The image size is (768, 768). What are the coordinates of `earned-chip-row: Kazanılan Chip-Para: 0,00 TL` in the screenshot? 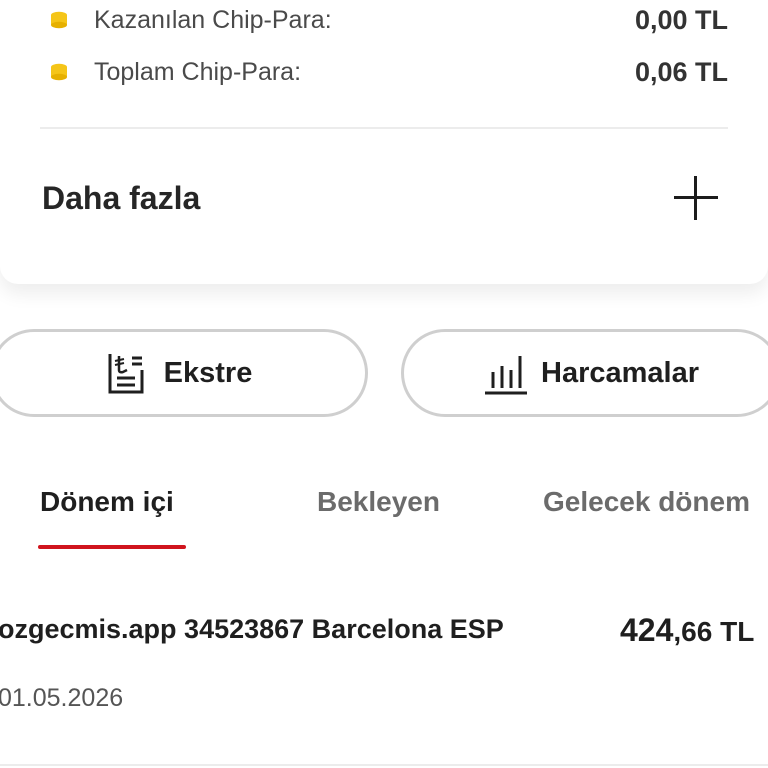 It's located at (388, 20).